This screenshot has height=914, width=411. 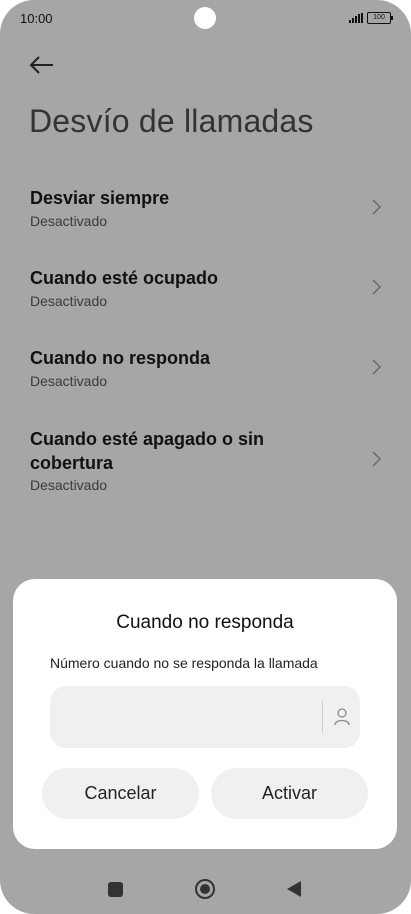 I want to click on input-divider, so click(x=322, y=717).